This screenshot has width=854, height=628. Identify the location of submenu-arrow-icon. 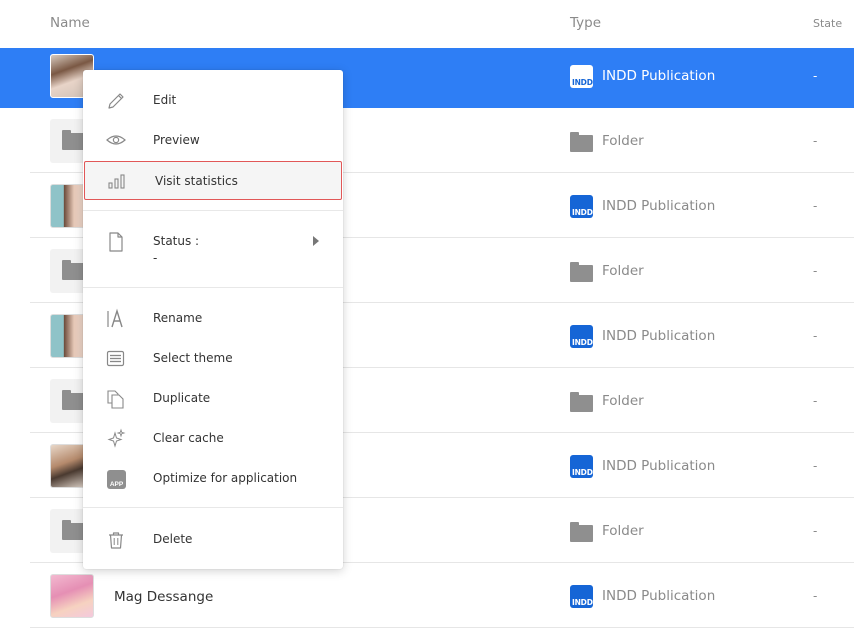
(316, 241).